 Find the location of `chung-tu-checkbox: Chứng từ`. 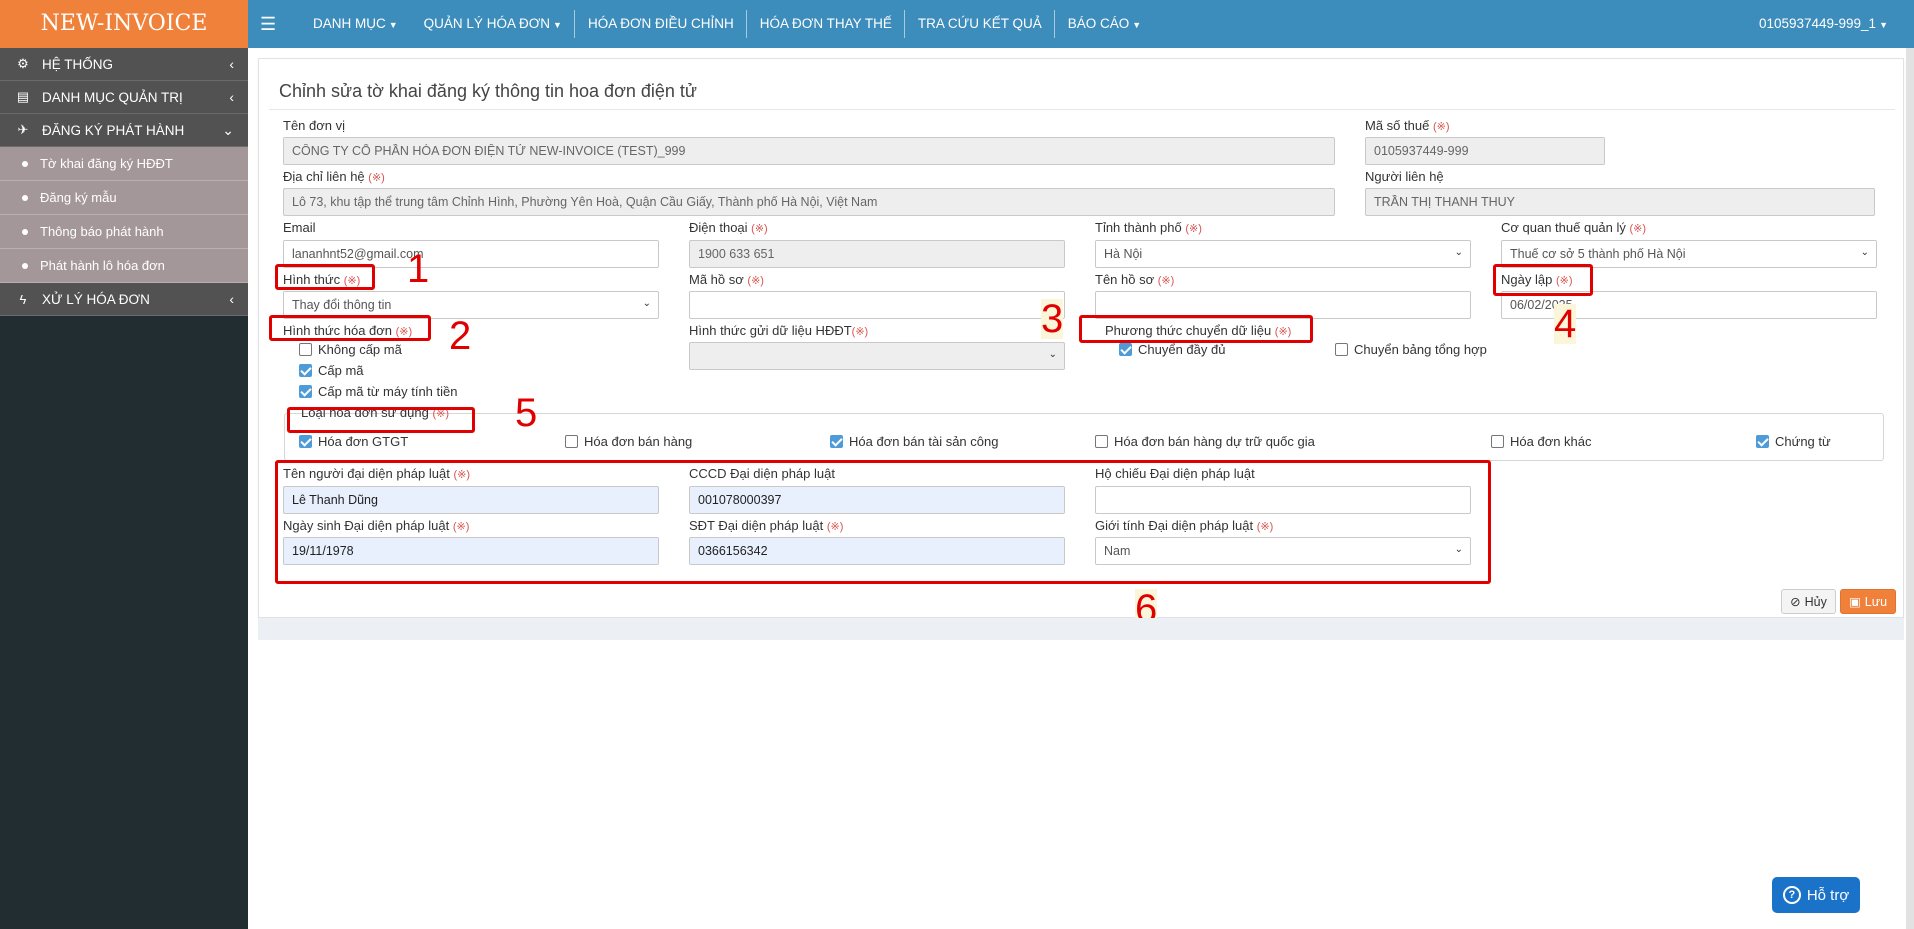

chung-tu-checkbox: Chứng từ is located at coordinates (1793, 441).